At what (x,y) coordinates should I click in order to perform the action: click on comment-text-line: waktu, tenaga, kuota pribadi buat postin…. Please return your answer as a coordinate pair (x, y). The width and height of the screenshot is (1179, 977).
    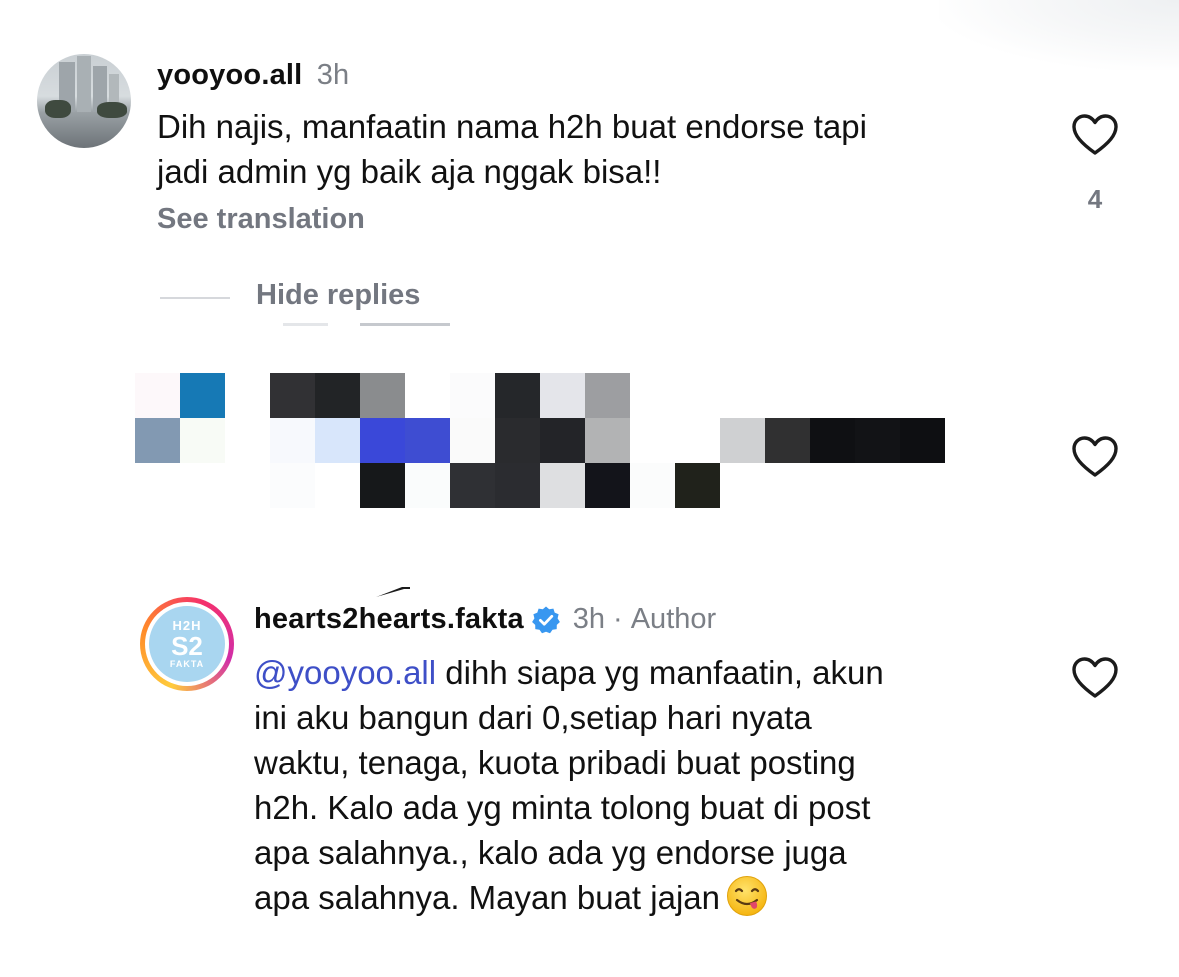
    Looking at the image, I should click on (555, 762).